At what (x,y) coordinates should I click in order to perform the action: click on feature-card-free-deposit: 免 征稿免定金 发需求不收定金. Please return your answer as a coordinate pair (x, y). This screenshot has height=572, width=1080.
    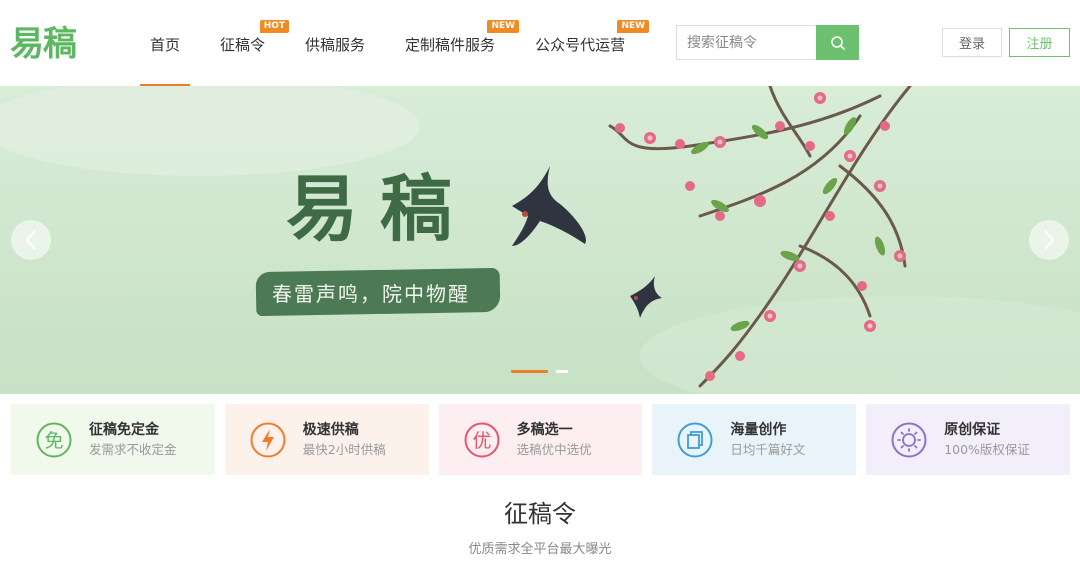
    Looking at the image, I should click on (113, 439).